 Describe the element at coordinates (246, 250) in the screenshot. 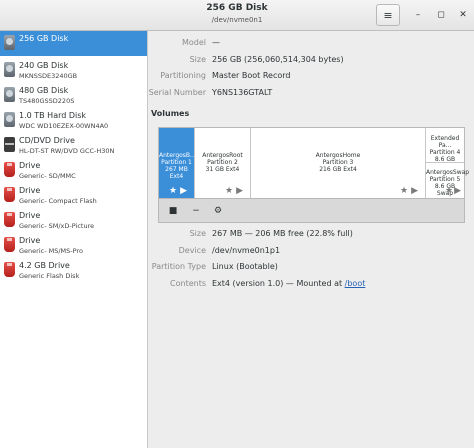

I see `device-value: /dev/nvme0n1p1` at that location.